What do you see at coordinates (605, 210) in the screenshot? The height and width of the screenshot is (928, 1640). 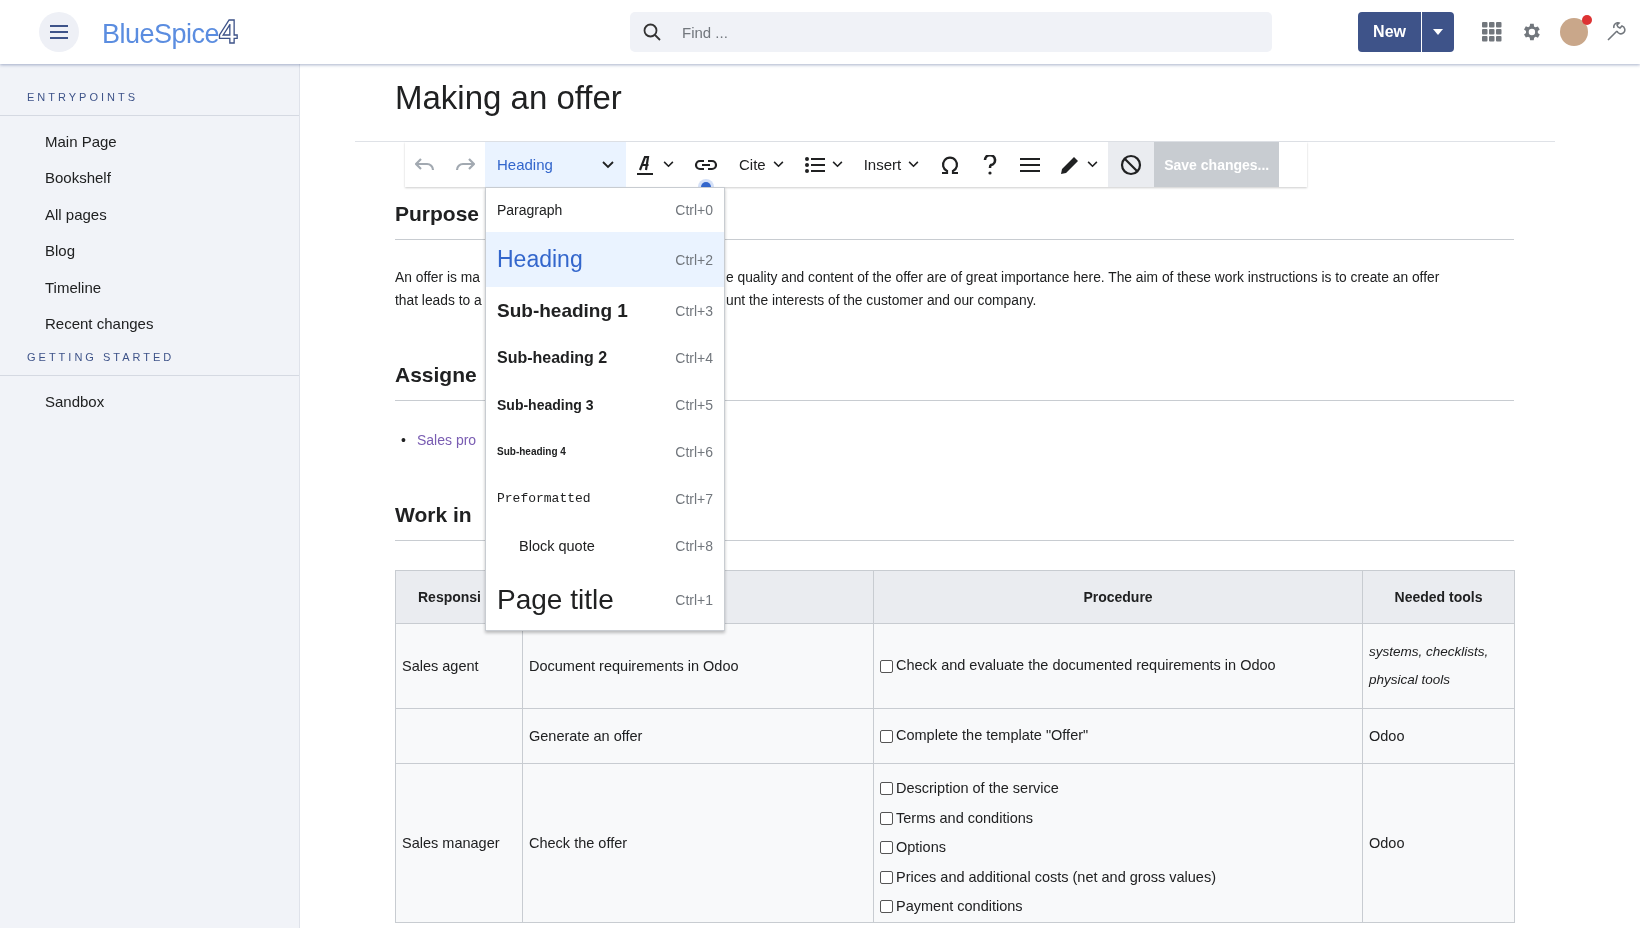 I see `format-option: Paragraph Ctrl+0` at bounding box center [605, 210].